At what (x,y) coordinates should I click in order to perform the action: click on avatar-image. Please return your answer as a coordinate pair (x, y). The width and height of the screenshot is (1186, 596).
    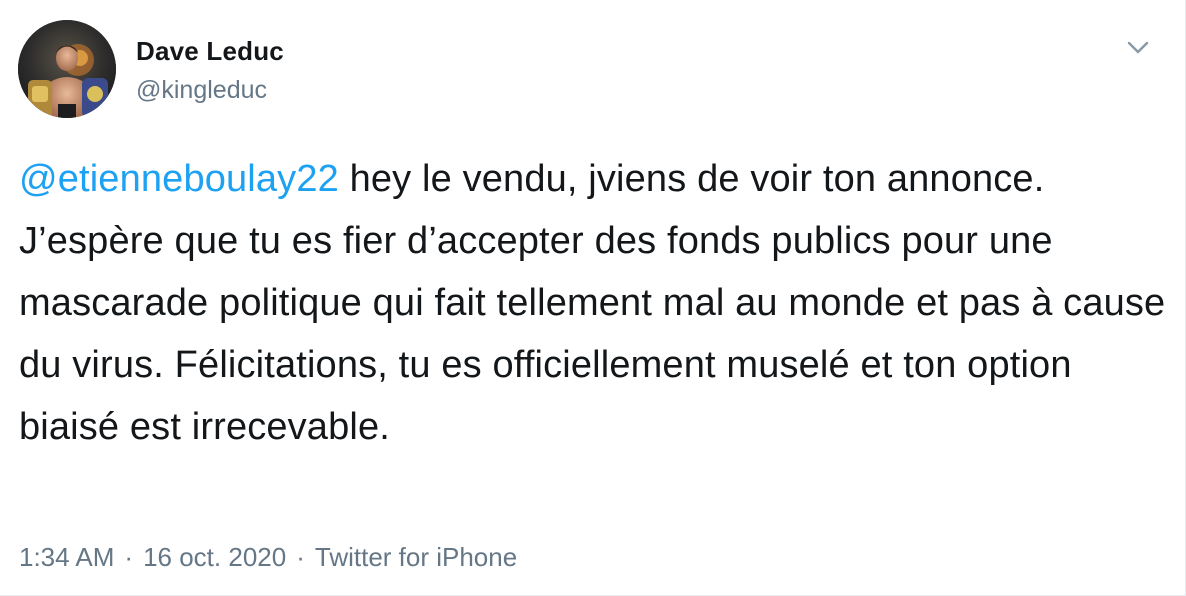
    Looking at the image, I should click on (67, 69).